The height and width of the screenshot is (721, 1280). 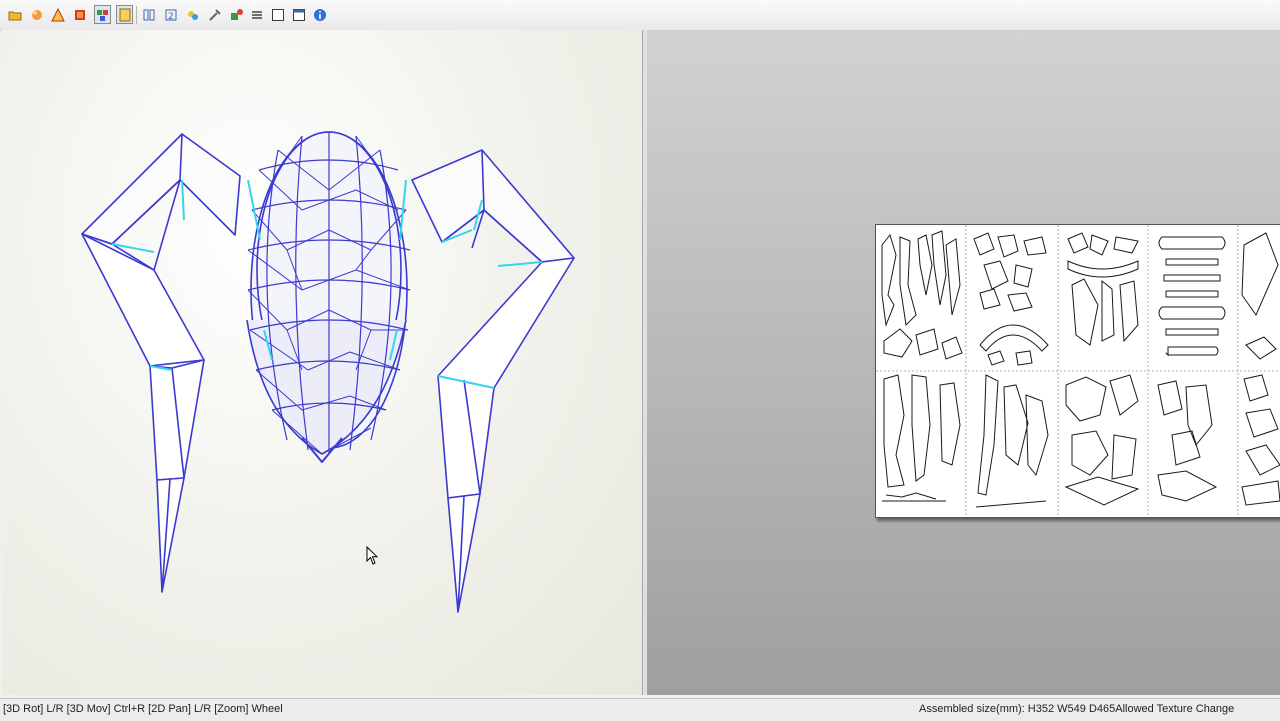 What do you see at coordinates (171, 17) in the screenshot?
I see `svg-text: 2` at bounding box center [171, 17].